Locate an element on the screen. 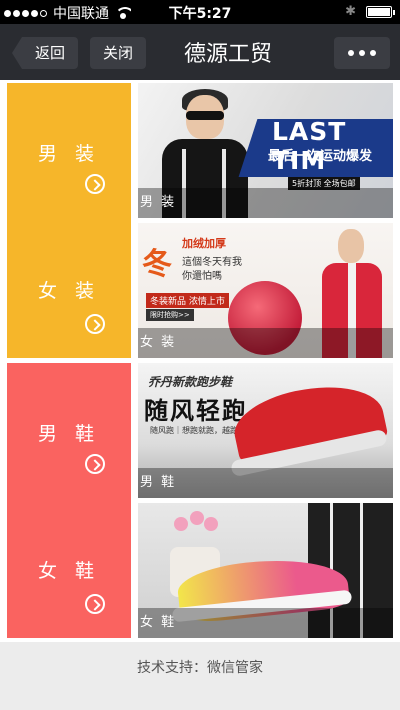  ellipsis-icon is located at coordinates (351, 53).